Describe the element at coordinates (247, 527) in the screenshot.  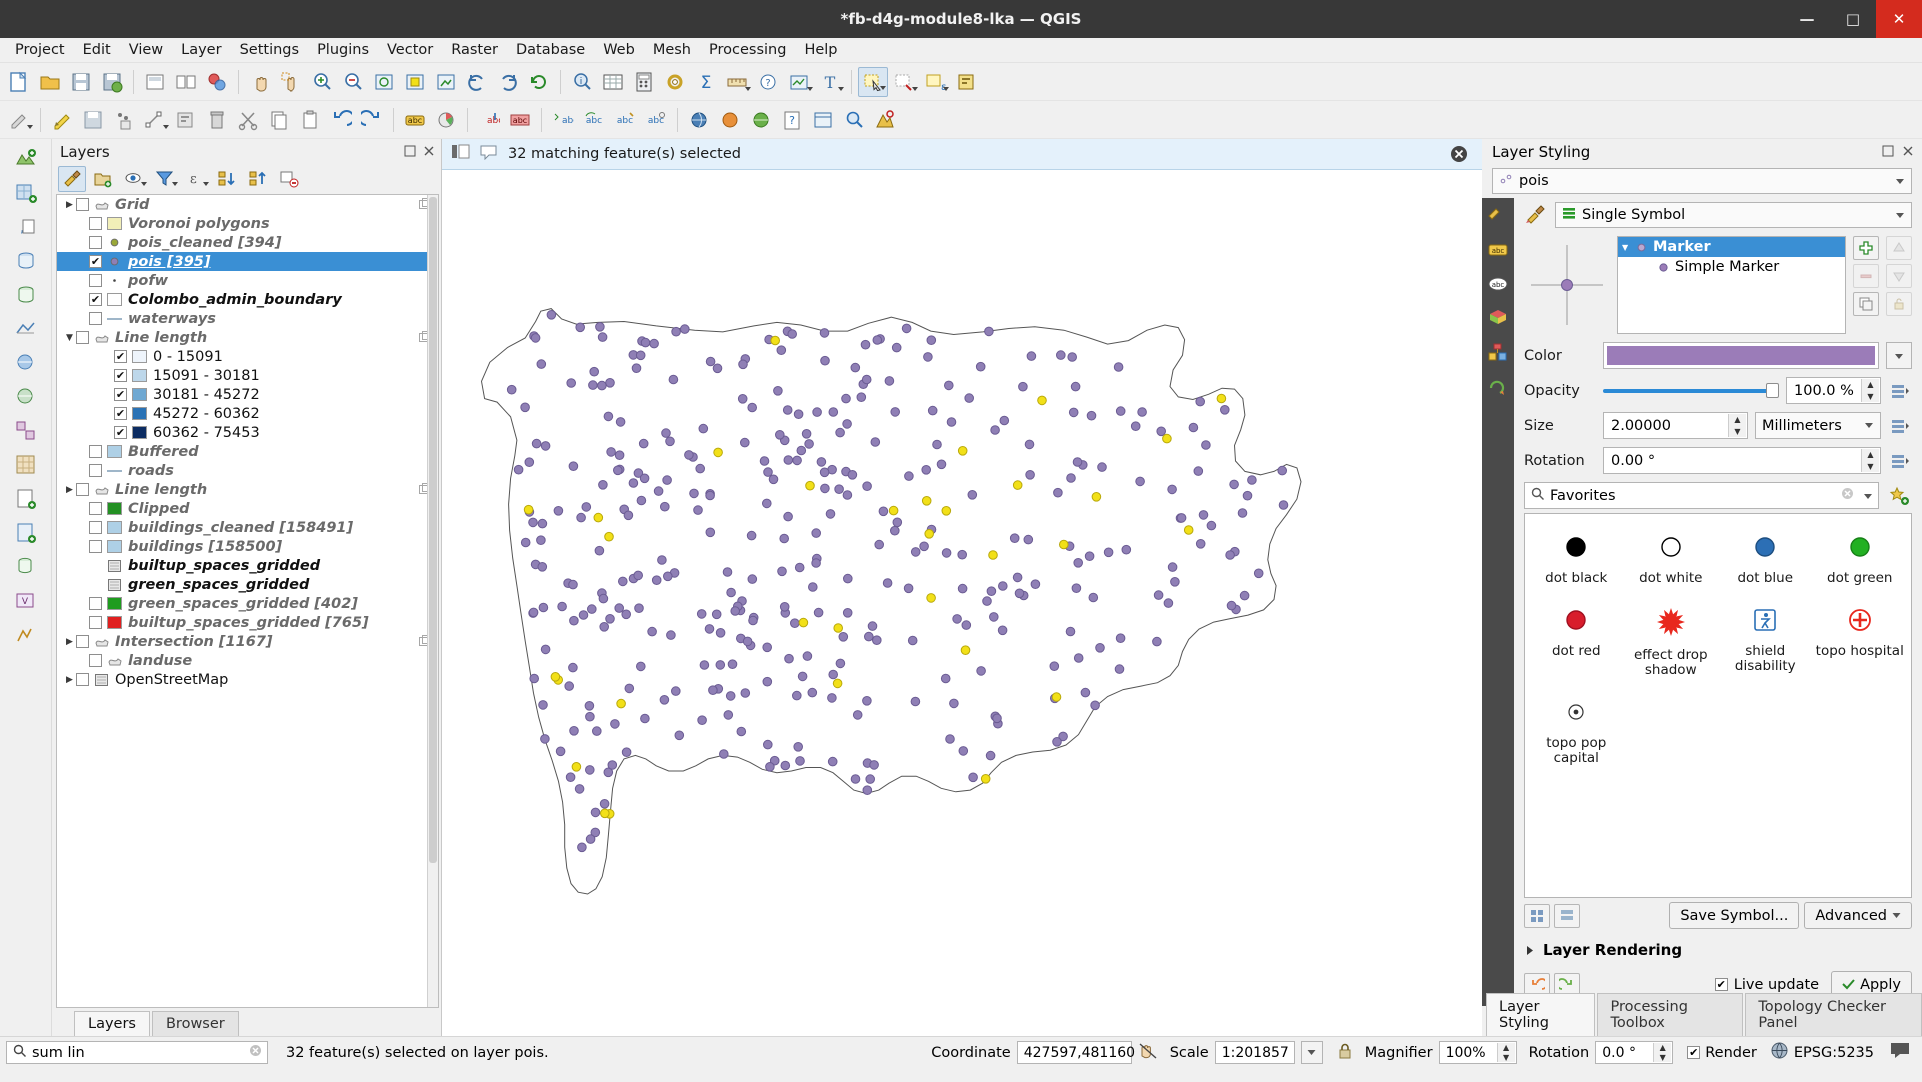
I see `layer-row: buildings_cleaned [158491]` at that location.